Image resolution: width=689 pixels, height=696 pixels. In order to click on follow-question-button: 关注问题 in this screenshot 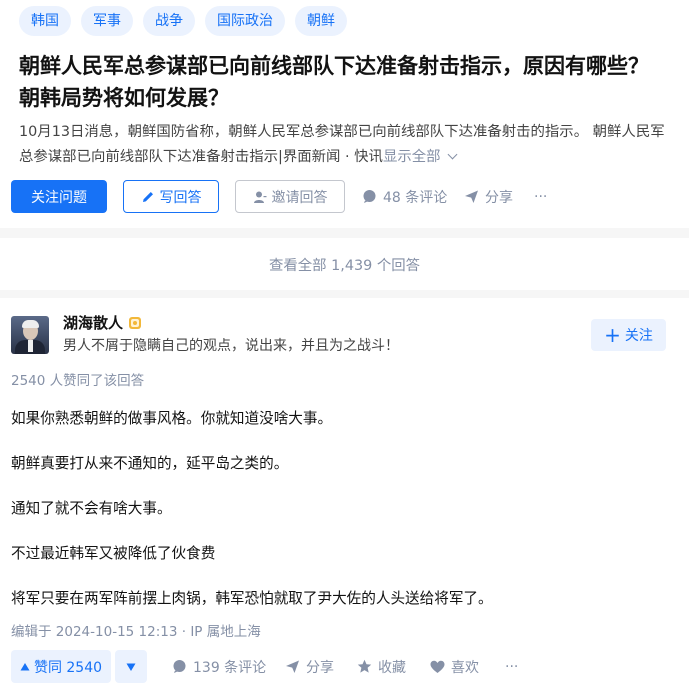, I will do `click(59, 196)`.